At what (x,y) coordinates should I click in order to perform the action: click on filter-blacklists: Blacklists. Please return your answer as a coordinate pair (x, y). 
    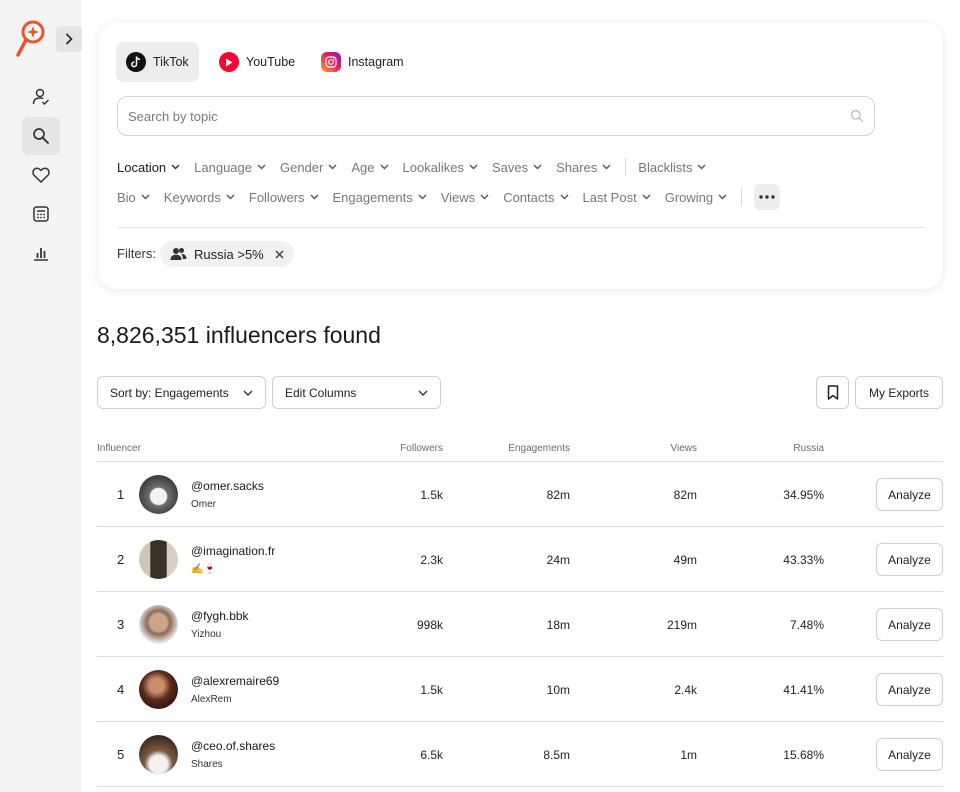
    Looking at the image, I should click on (672, 167).